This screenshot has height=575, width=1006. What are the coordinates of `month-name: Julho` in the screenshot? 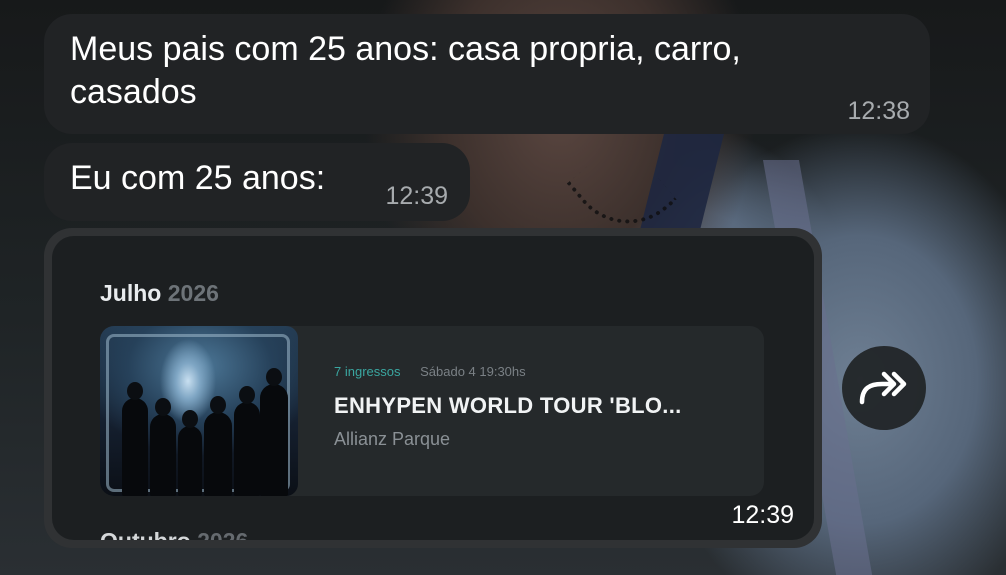 It's located at (131, 293).